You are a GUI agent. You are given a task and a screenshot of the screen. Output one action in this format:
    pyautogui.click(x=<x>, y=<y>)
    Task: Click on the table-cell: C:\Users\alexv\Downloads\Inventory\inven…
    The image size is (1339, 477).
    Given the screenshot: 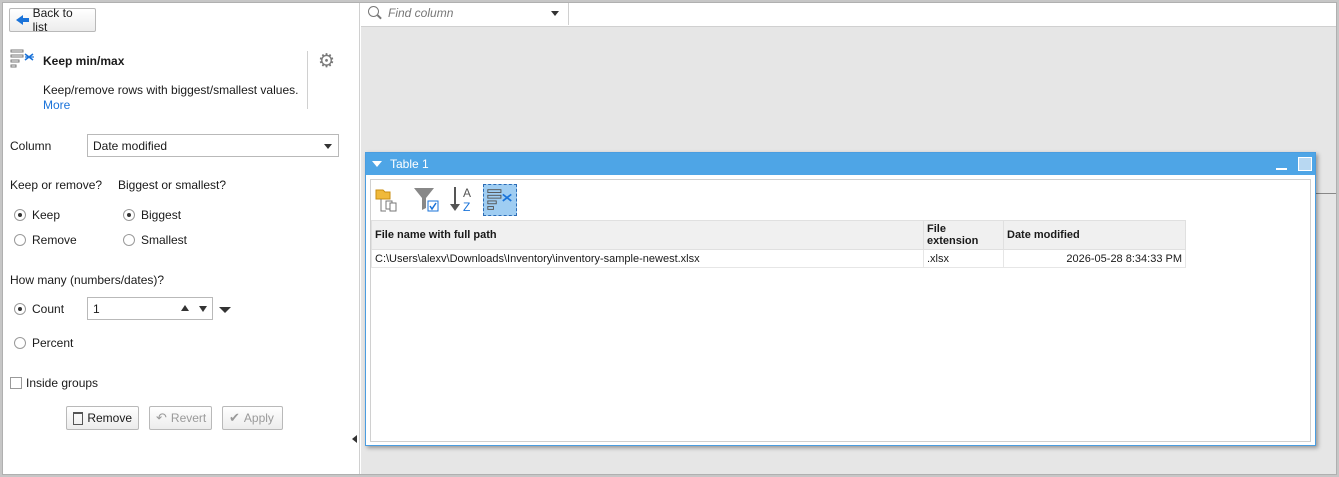 What is the action you would take?
    pyautogui.click(x=647, y=258)
    